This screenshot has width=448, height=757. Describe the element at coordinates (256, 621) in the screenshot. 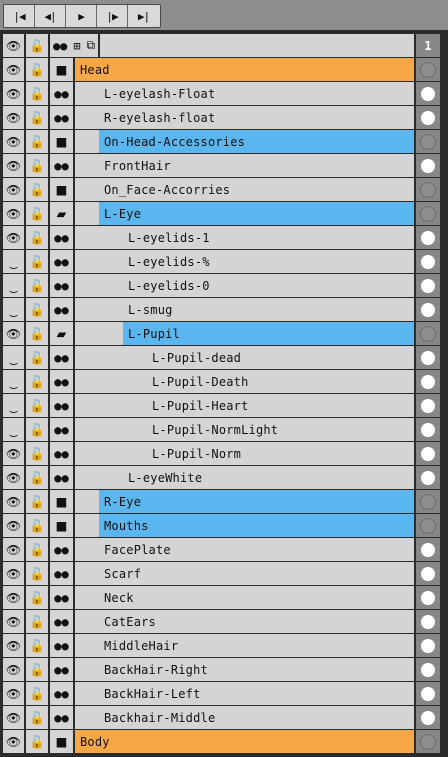

I see `layer-name: CatEars` at that location.